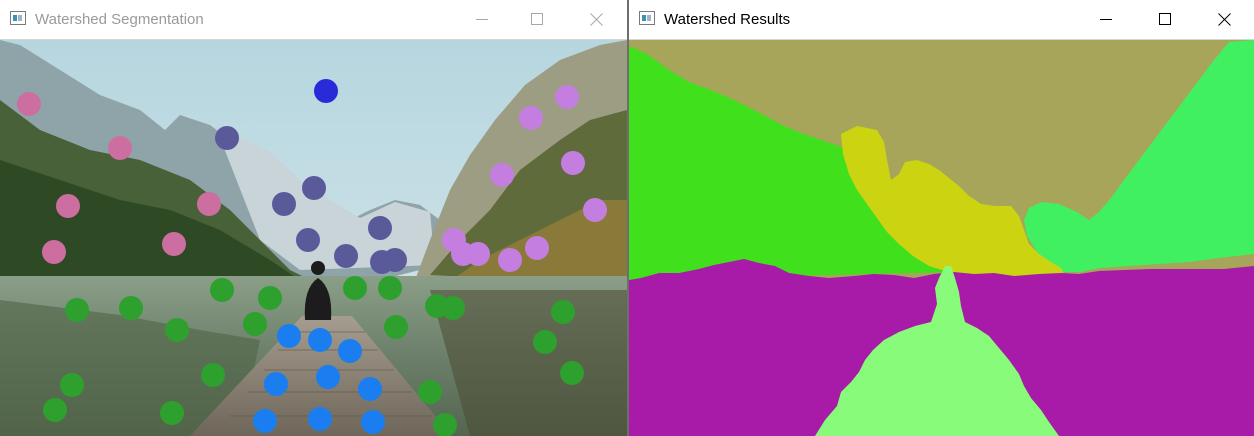 The image size is (1254, 436). I want to click on title-bar: Watershed Results, so click(941, 20).